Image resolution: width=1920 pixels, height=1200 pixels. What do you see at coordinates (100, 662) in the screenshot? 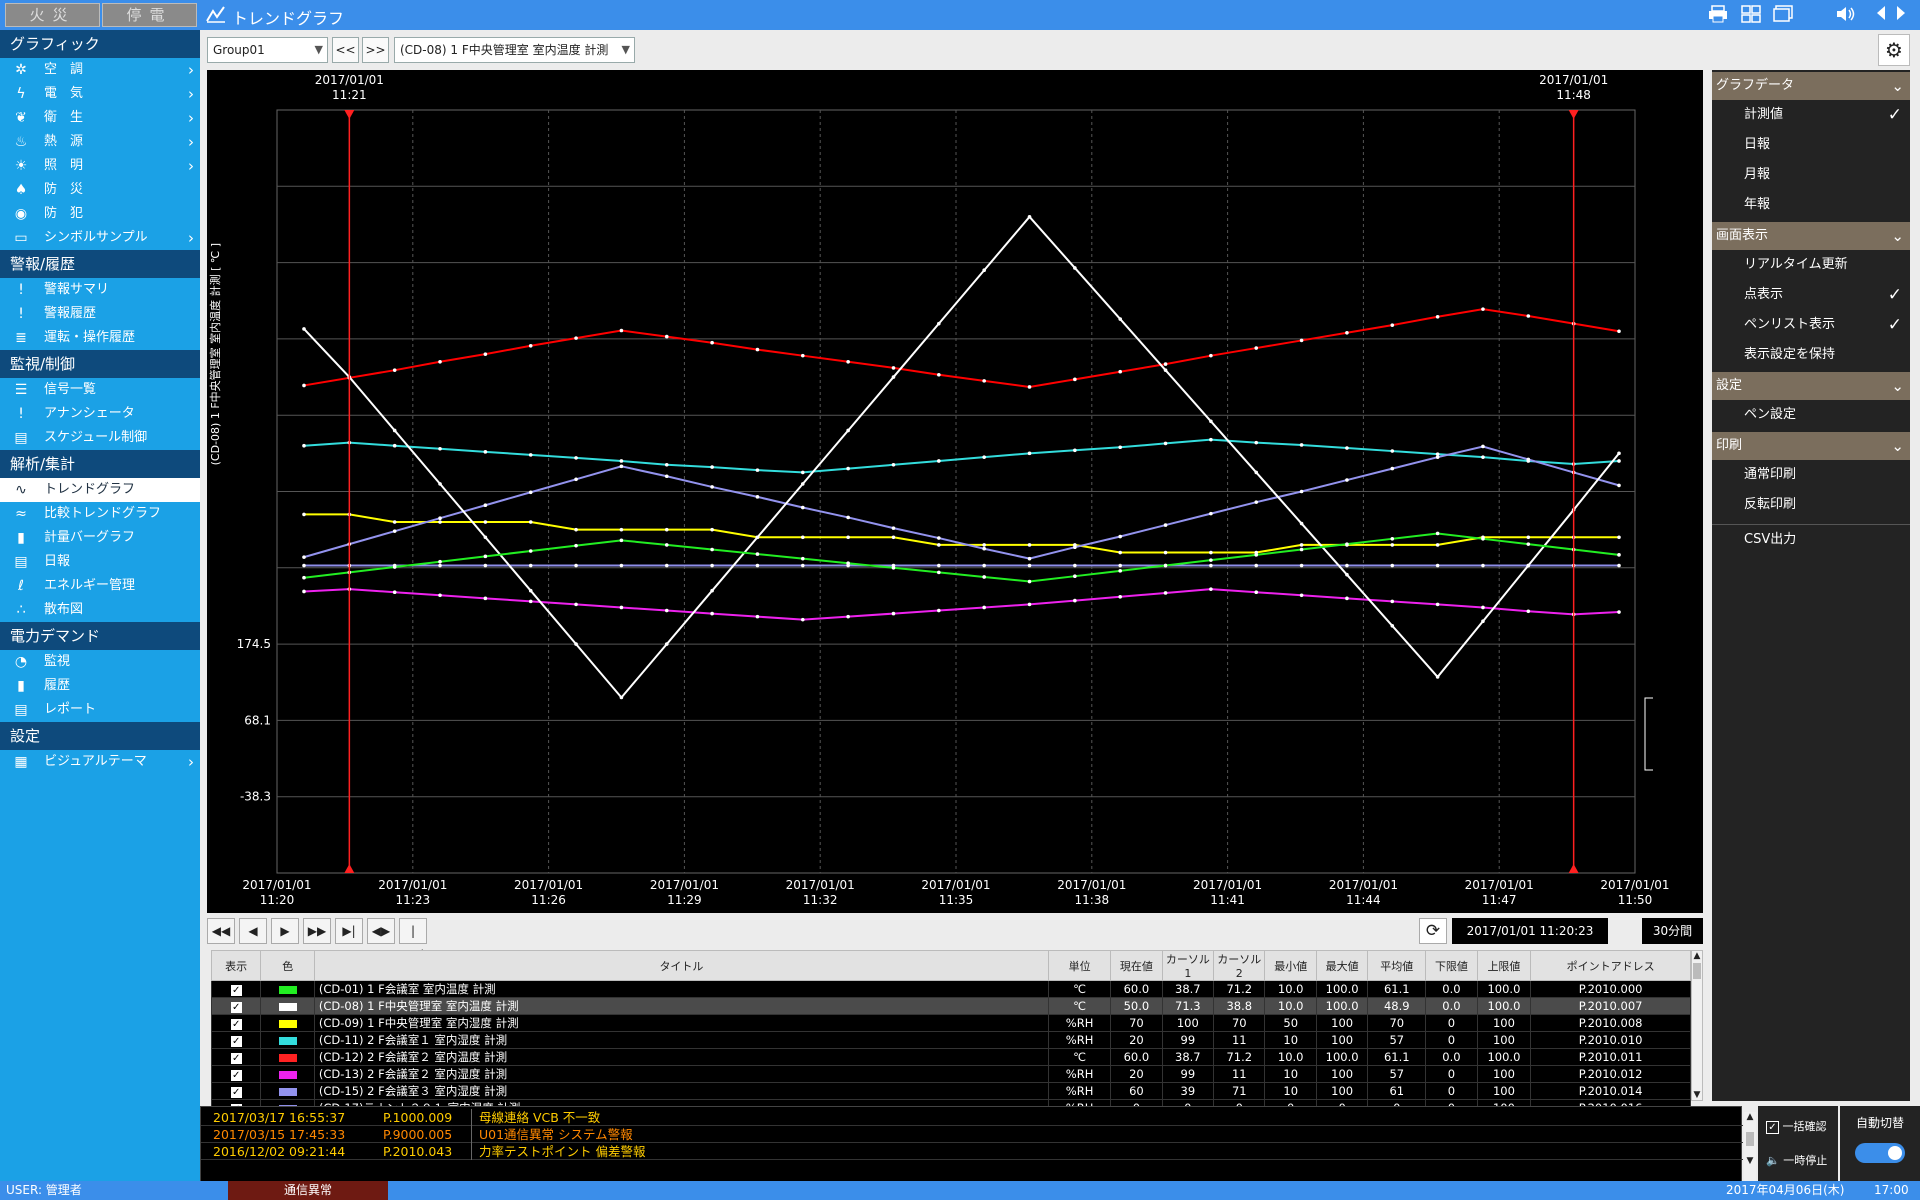
I see `sidebar-item: ◔ 監視` at bounding box center [100, 662].